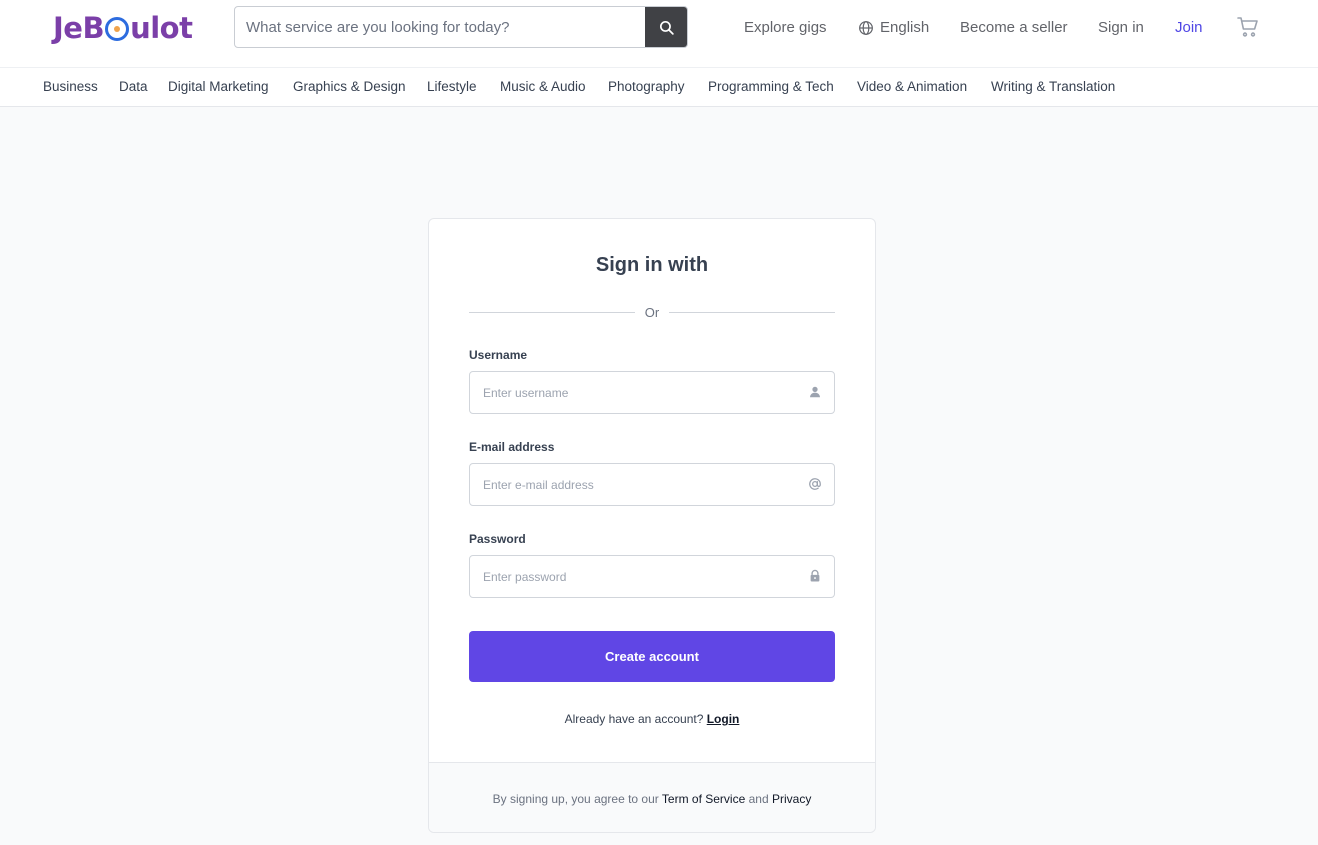  Describe the element at coordinates (652, 265) in the screenshot. I see `card-title: Sign in with` at that location.